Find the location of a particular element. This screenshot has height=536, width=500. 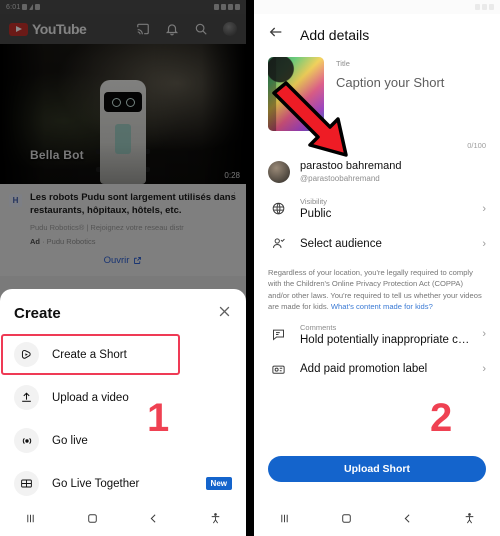

screen-divider is located at coordinates (250, 268).